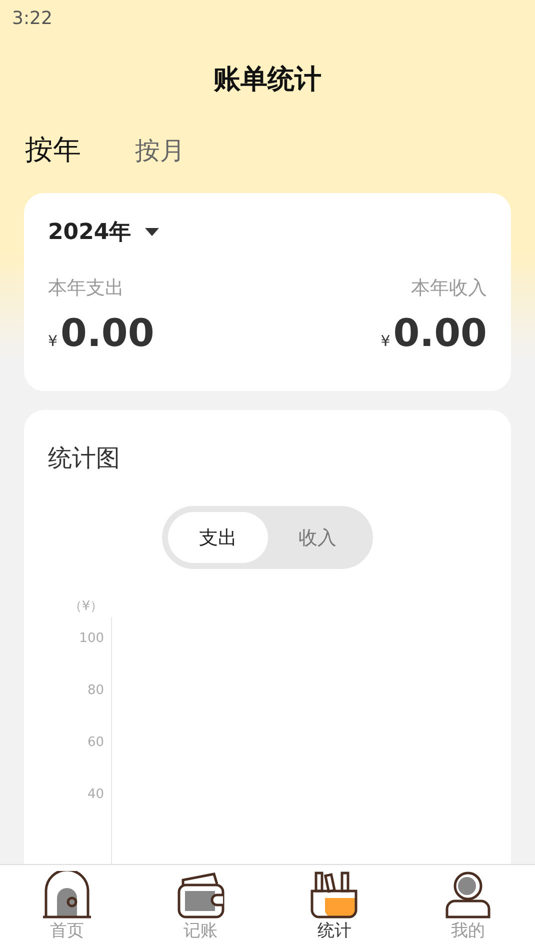  I want to click on axis-tick-label: 60, so click(95, 743).